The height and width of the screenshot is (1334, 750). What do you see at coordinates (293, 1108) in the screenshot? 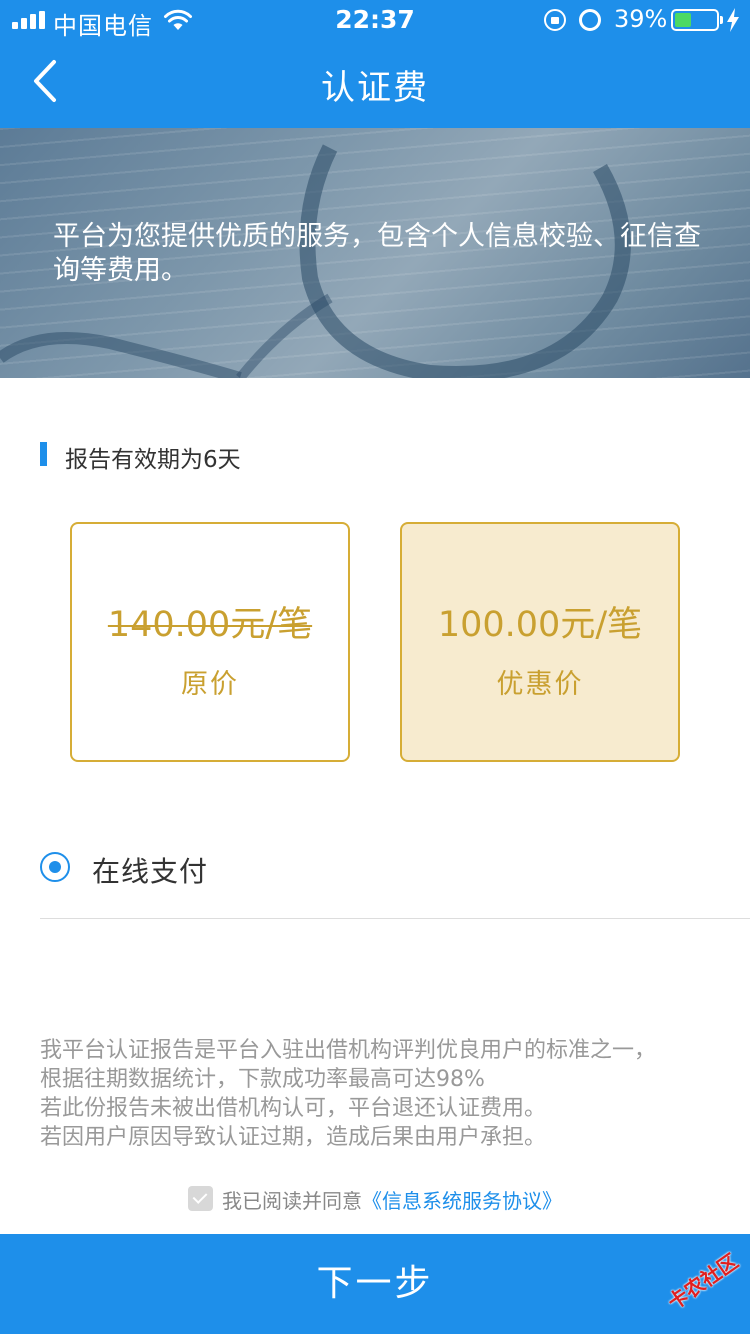
I see `note-line: 若此份报告未被出借机构认可，平台退还认证费用。` at bounding box center [293, 1108].